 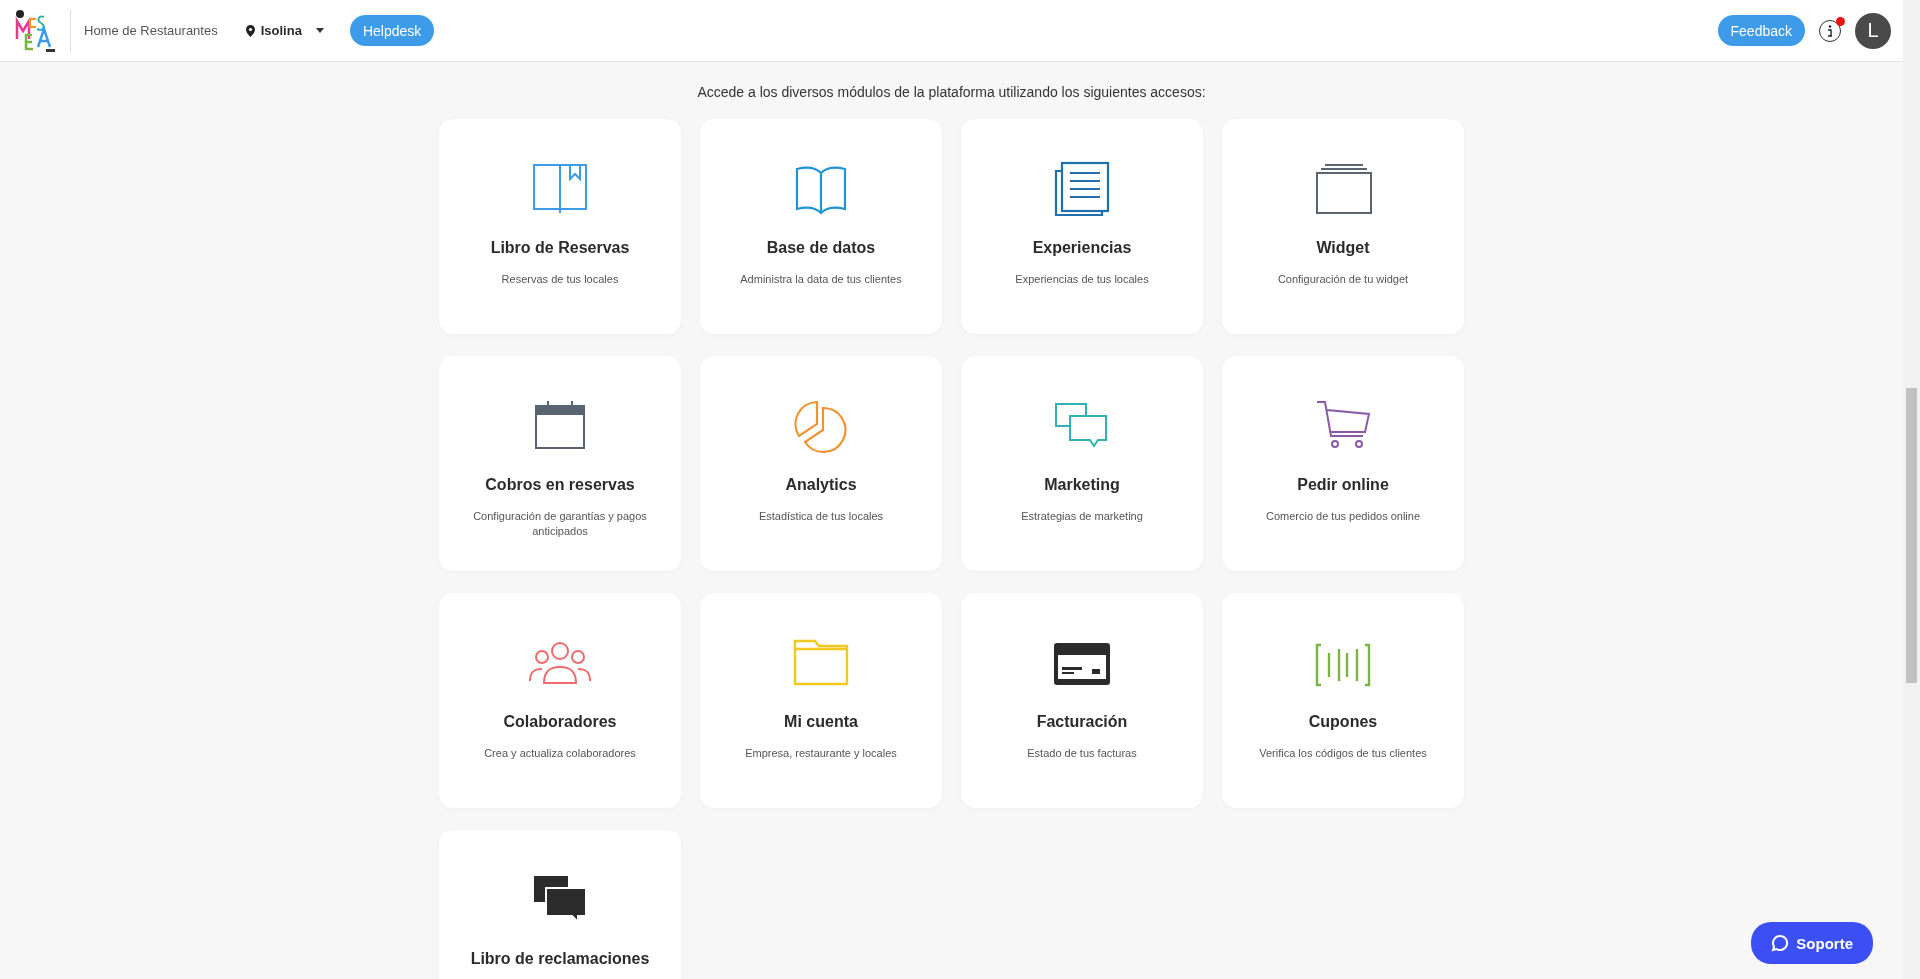 What do you see at coordinates (1873, 30) in the screenshot?
I see `user-avatar: L` at bounding box center [1873, 30].